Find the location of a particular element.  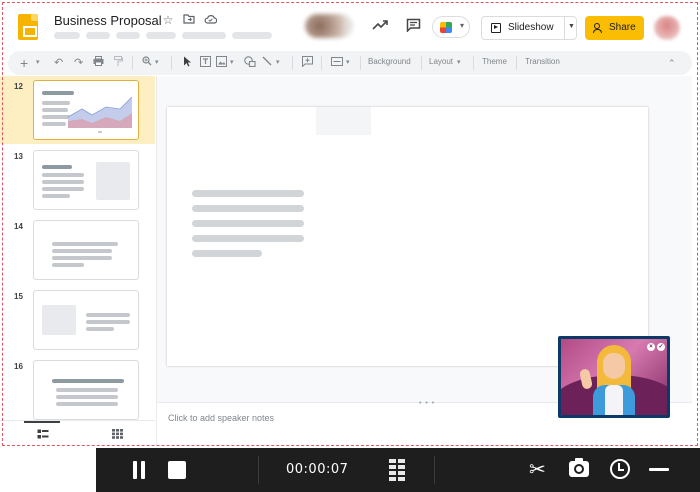

meet-button: ▾ is located at coordinates (451, 27).